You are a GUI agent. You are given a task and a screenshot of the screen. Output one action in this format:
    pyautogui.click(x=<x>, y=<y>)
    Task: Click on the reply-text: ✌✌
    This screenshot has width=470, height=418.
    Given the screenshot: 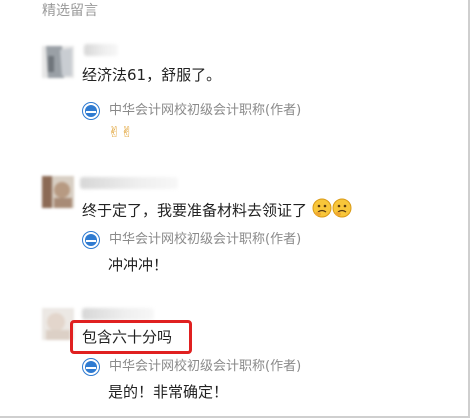 What is the action you would take?
    pyautogui.click(x=121, y=132)
    